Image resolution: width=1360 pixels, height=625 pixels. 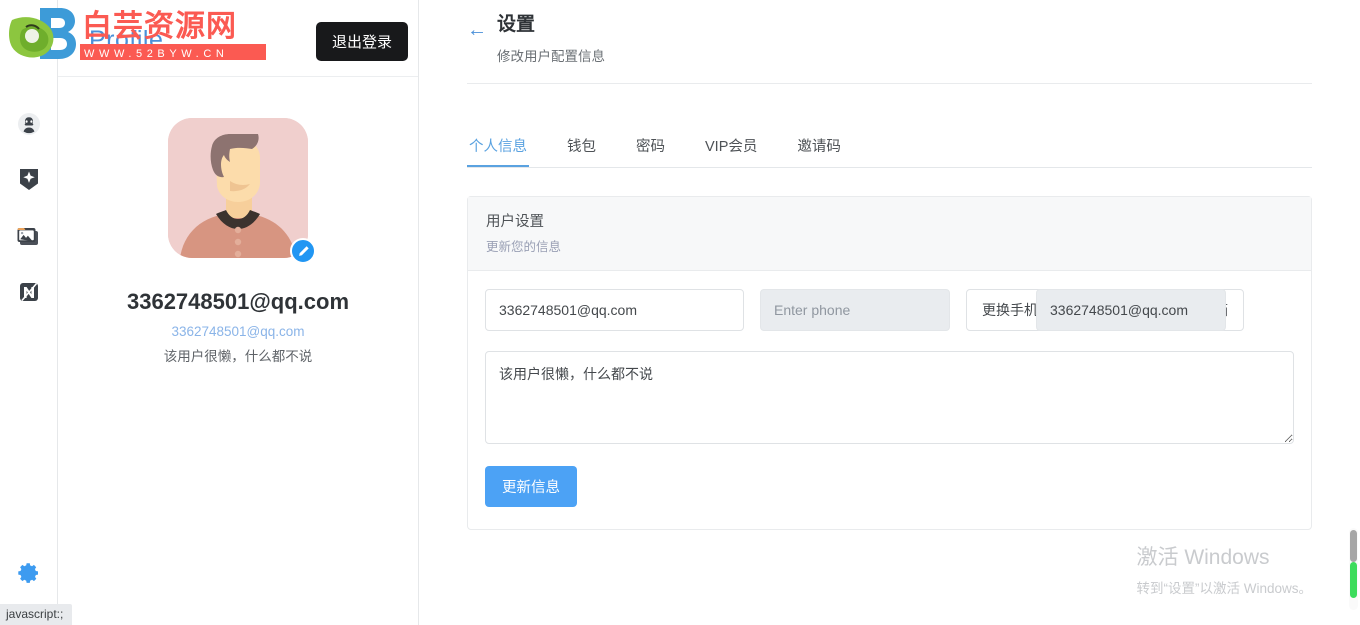 I want to click on account-fields-row: 更换手机 更换邮箱, so click(x=889, y=309).